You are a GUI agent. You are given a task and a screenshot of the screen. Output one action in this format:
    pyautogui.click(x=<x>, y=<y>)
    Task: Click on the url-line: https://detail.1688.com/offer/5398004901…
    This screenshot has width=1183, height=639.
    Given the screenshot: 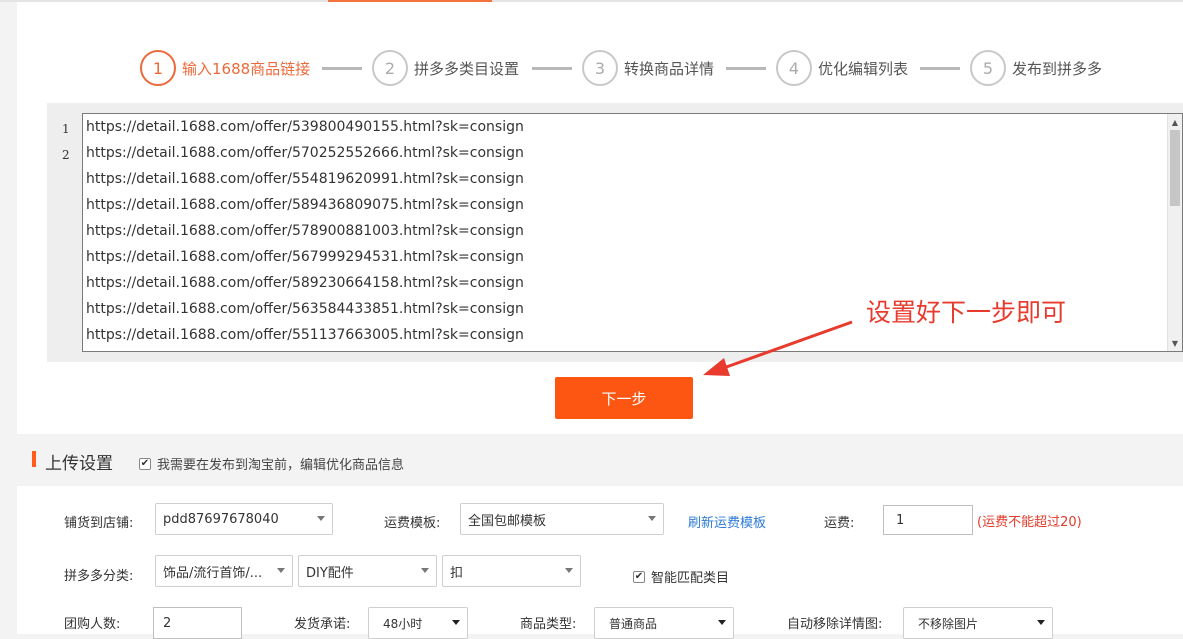 What is the action you would take?
    pyautogui.click(x=305, y=127)
    